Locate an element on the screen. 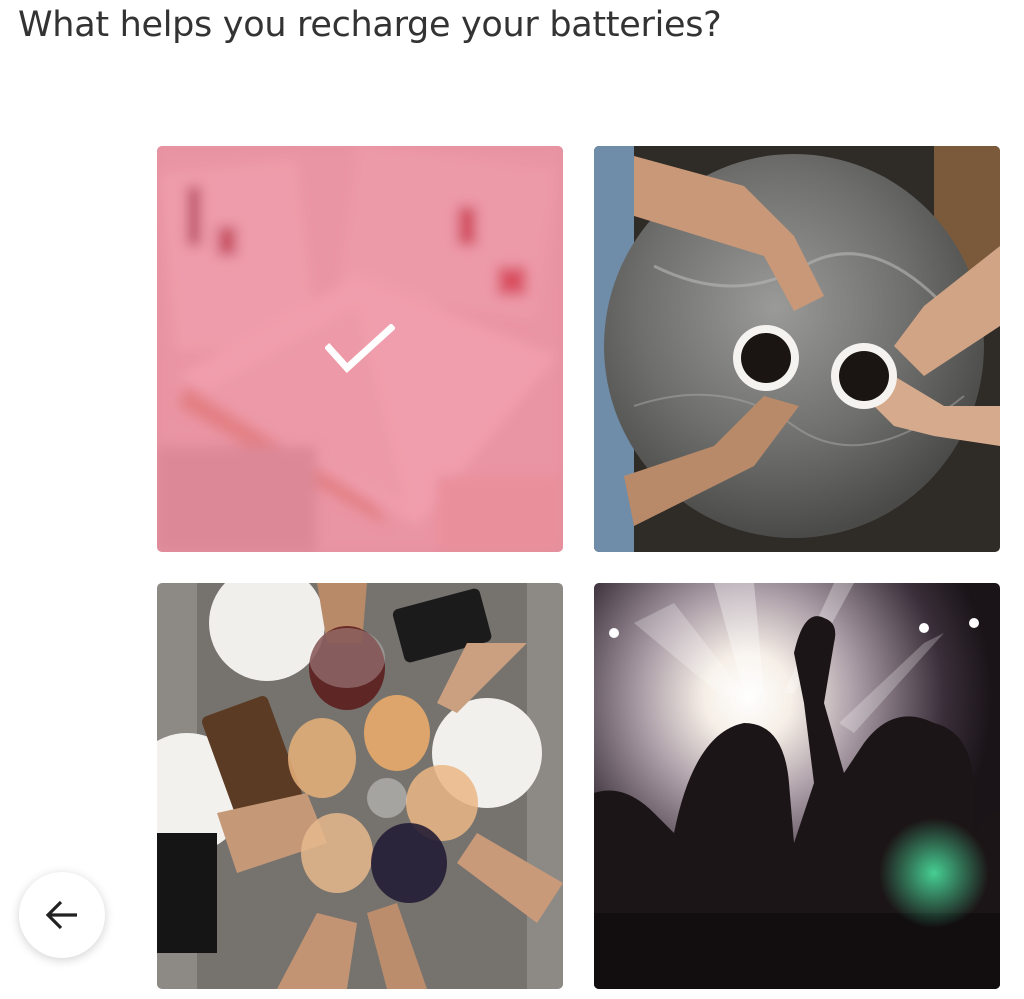 The width and height of the screenshot is (1024, 999). back-button is located at coordinates (62, 915).